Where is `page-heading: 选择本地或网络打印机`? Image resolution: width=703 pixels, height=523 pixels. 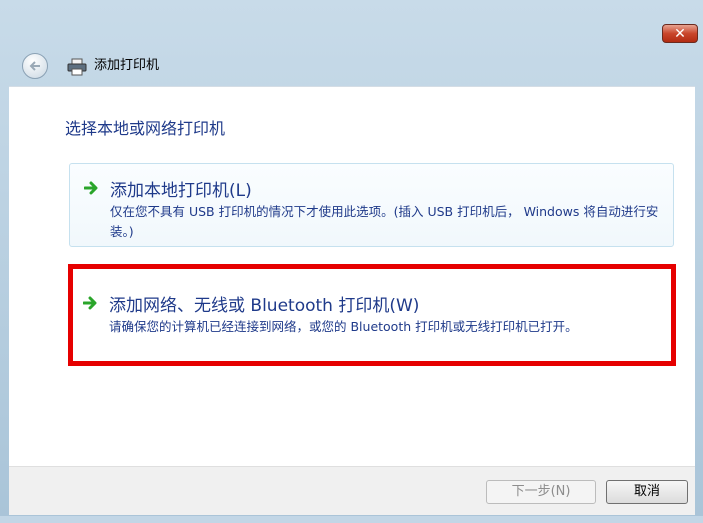
page-heading: 选择本地或网络打印机 is located at coordinates (145, 128).